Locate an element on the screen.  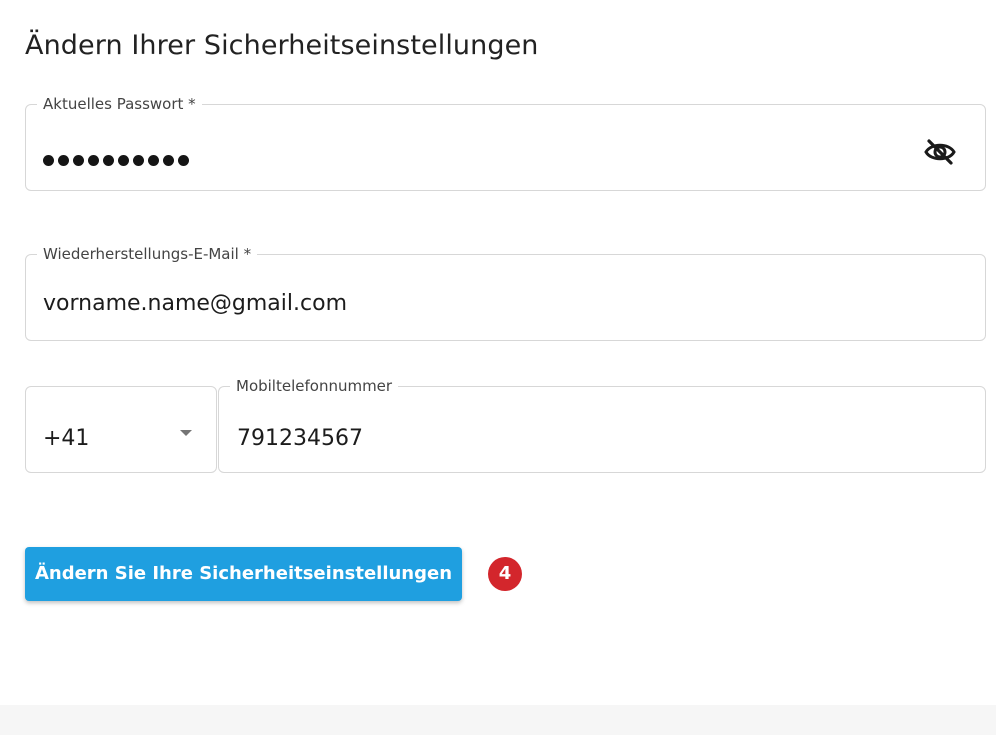
password-masked-value is located at coordinates (116, 160).